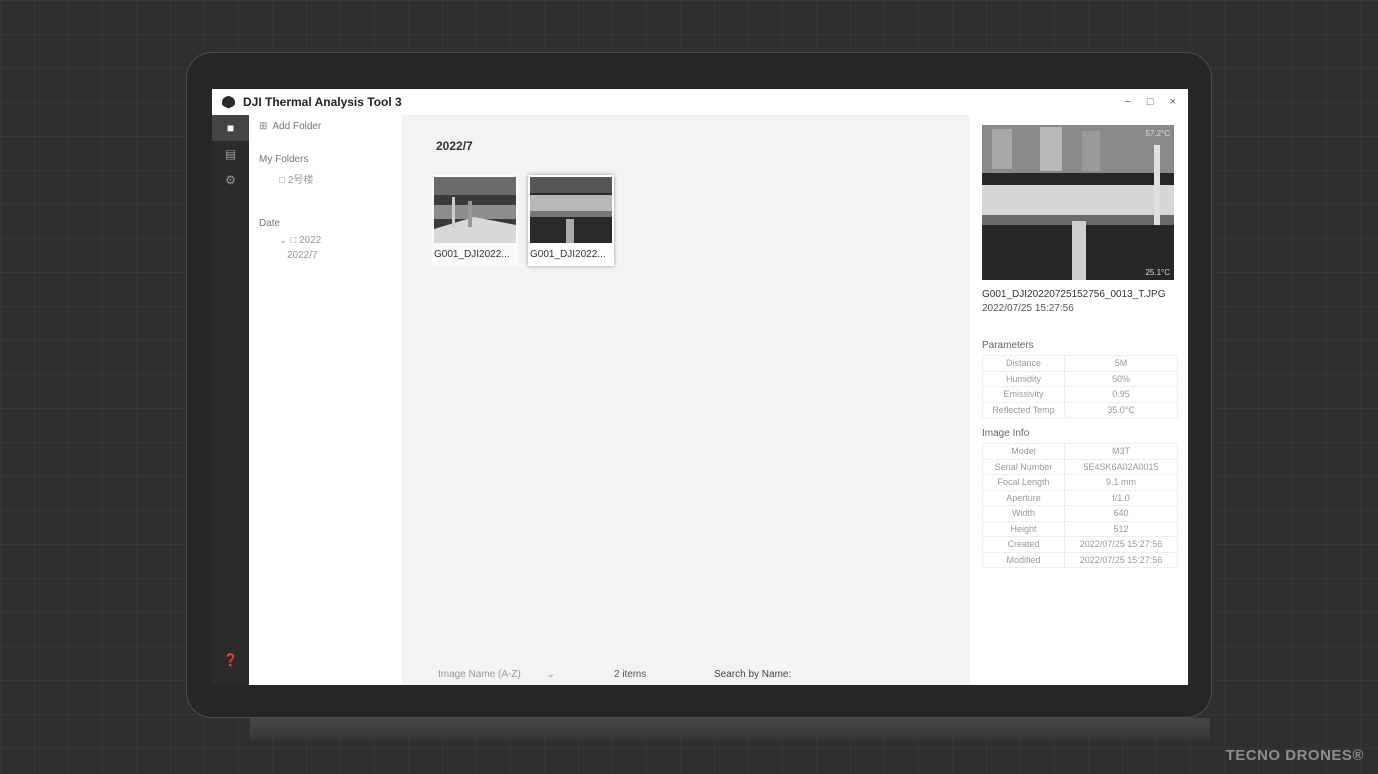 This screenshot has height=774, width=1378. I want to click on add-folder-icon: ⊞, so click(263, 126).